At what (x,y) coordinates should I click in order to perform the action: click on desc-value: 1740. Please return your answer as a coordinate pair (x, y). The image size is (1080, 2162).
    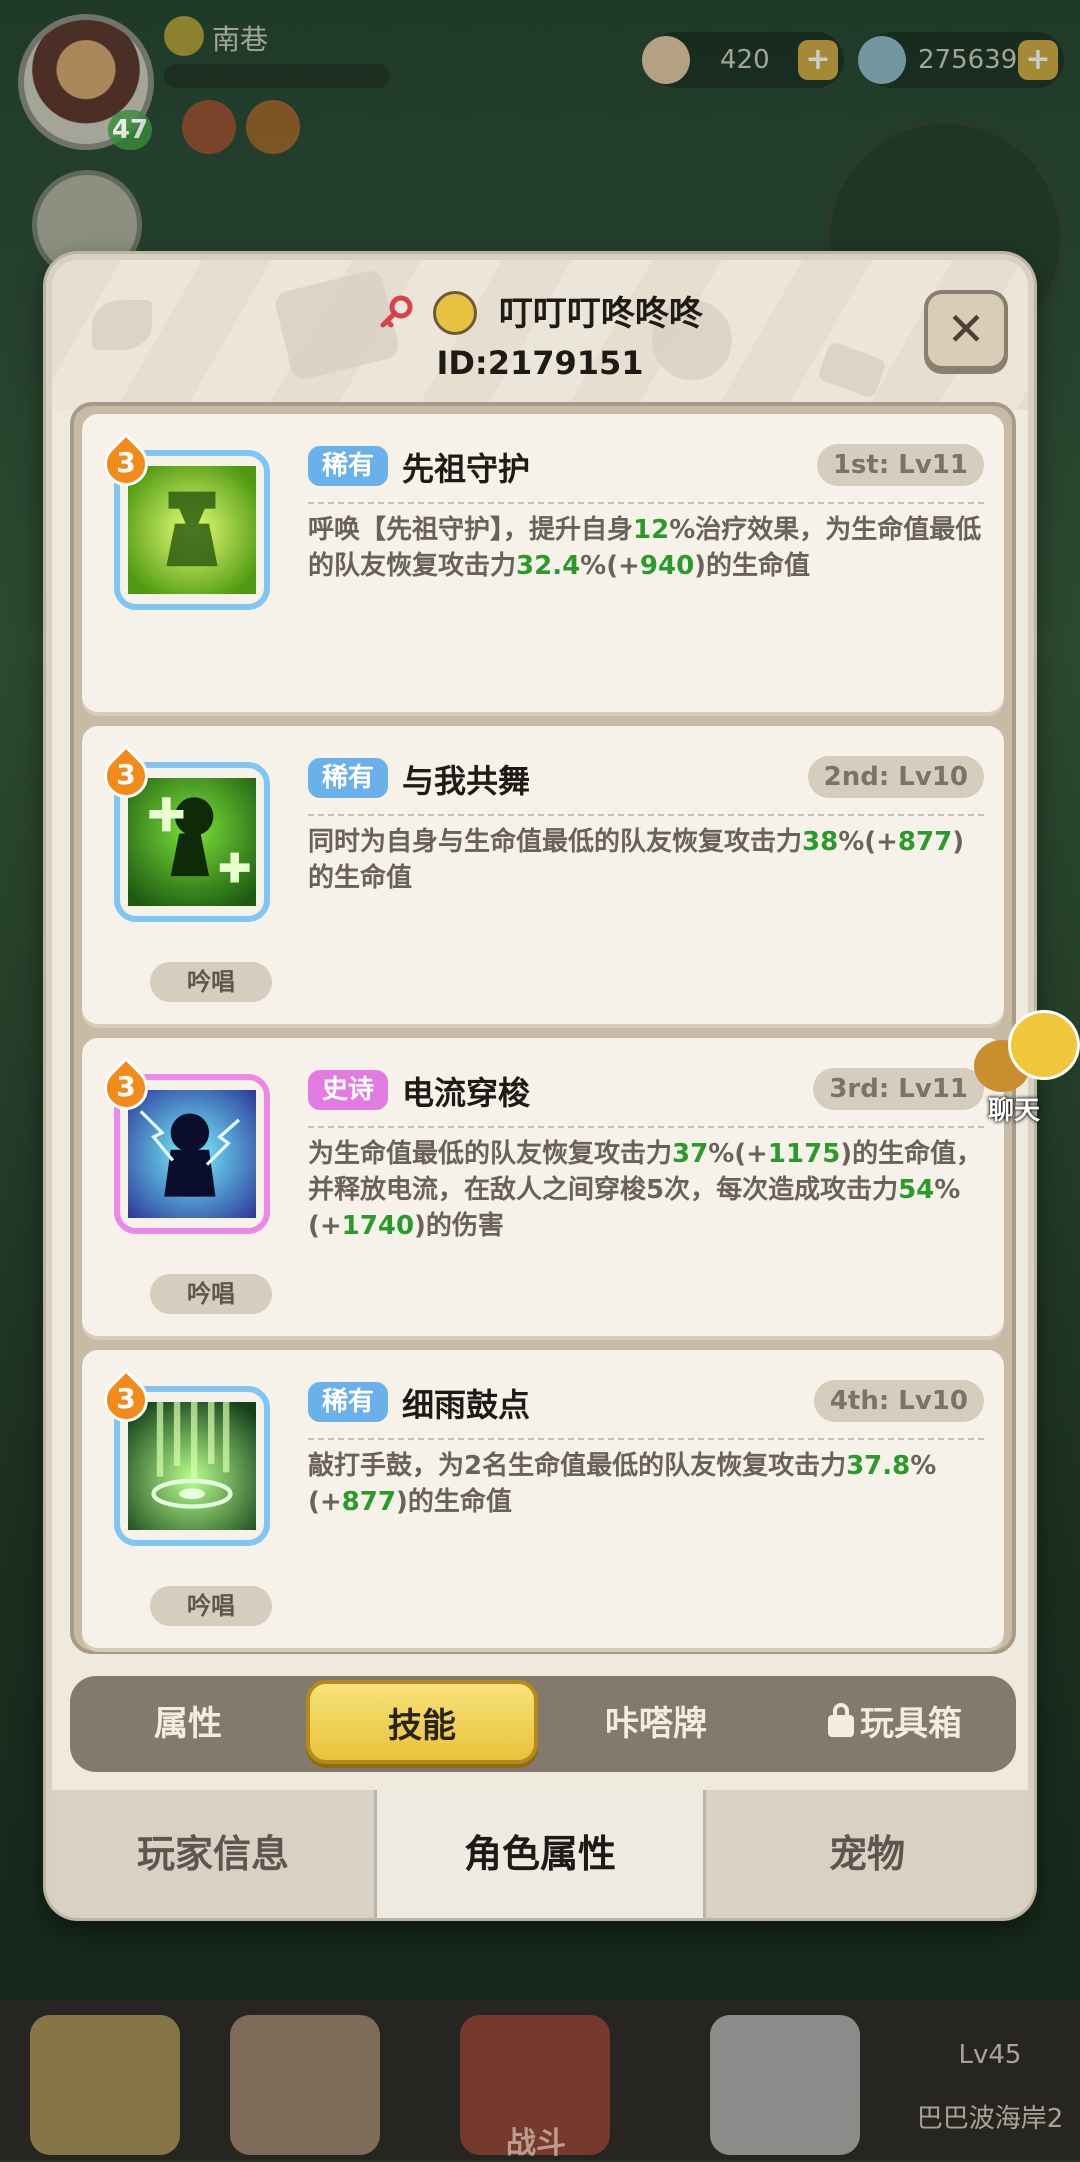
    Looking at the image, I should click on (378, 1226).